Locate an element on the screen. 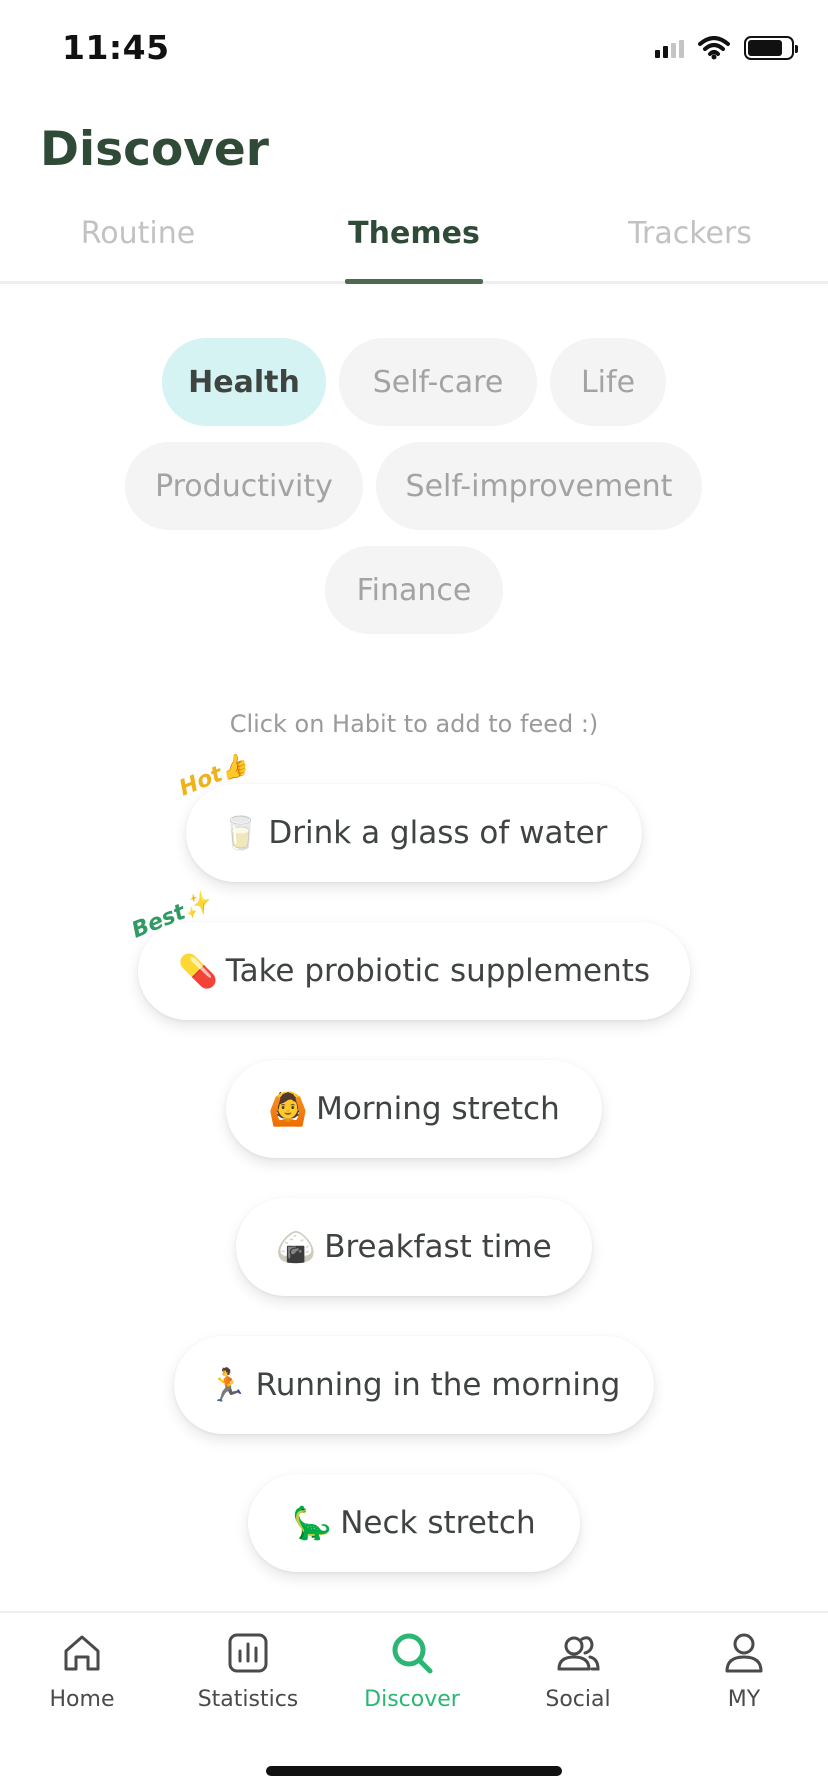  category-chip-health: Health is located at coordinates (244, 382).